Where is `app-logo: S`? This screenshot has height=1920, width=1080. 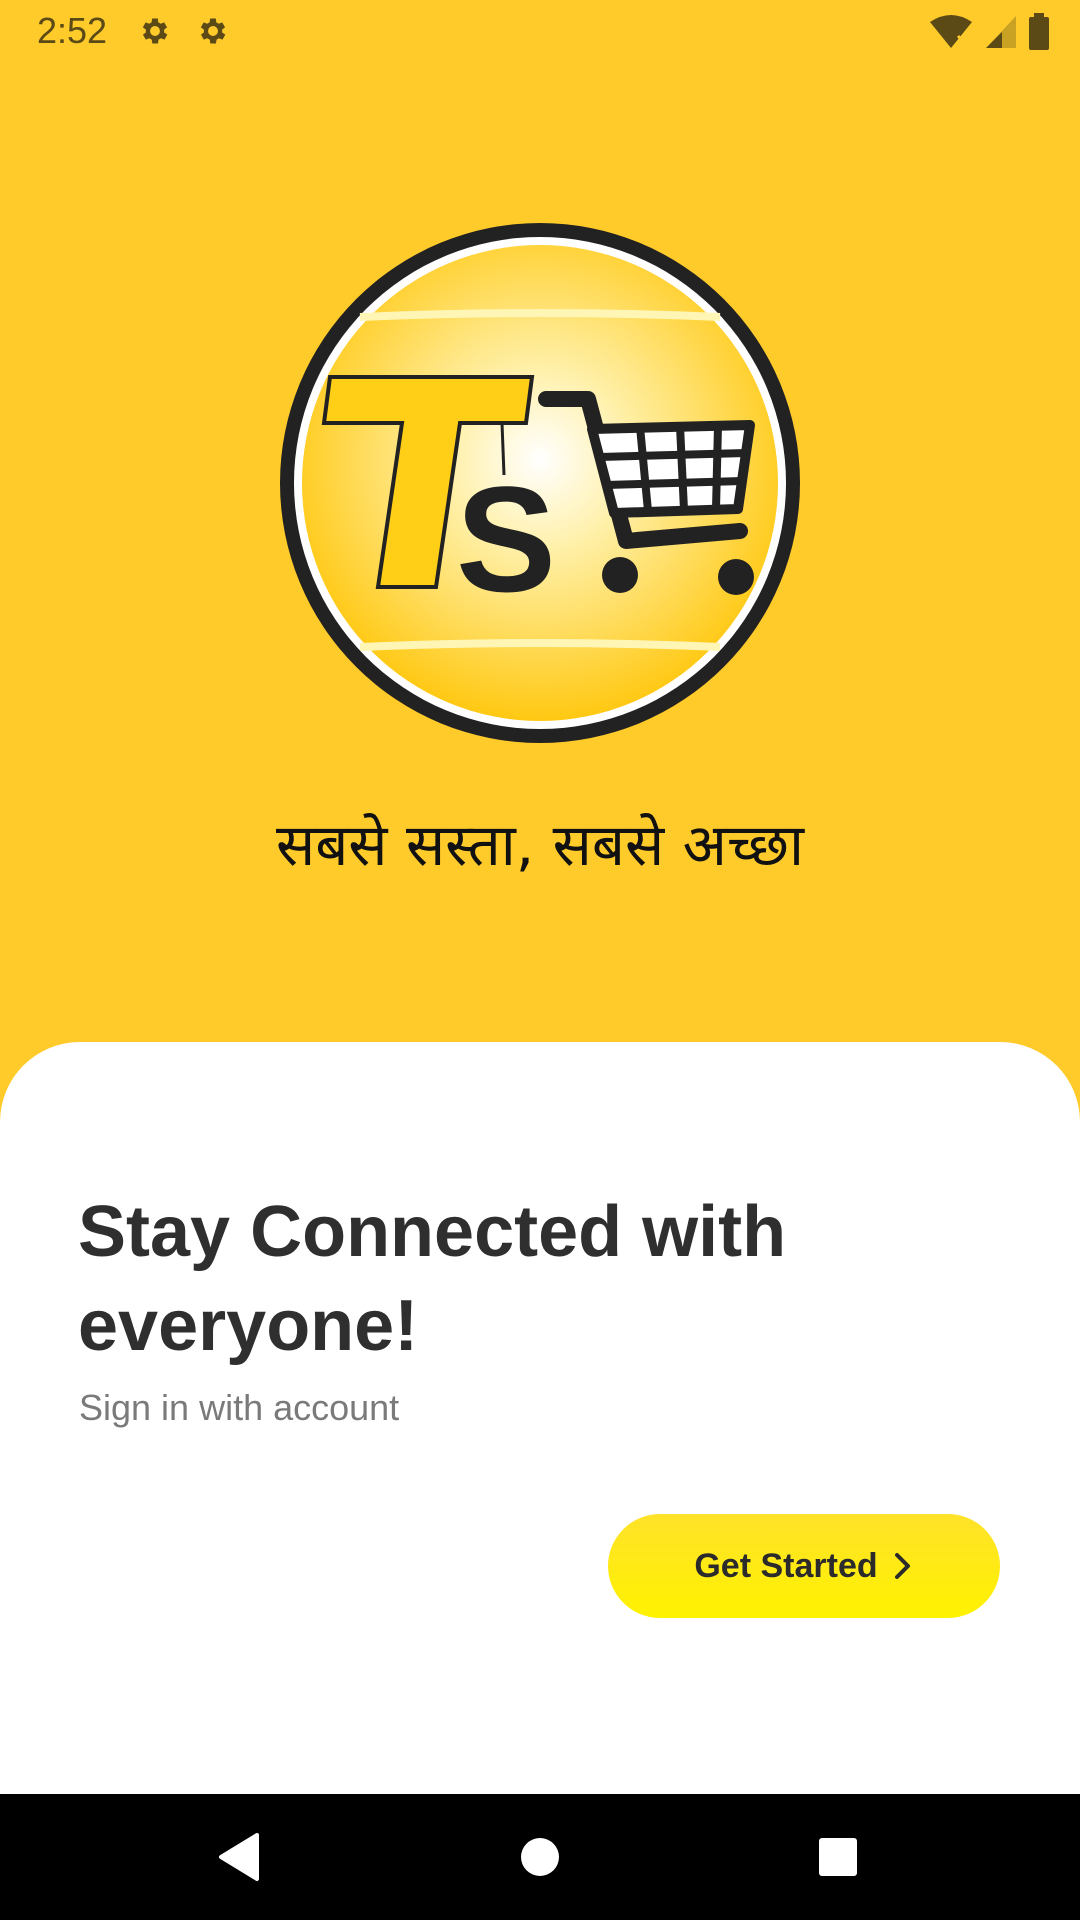
app-logo: S is located at coordinates (540, 483).